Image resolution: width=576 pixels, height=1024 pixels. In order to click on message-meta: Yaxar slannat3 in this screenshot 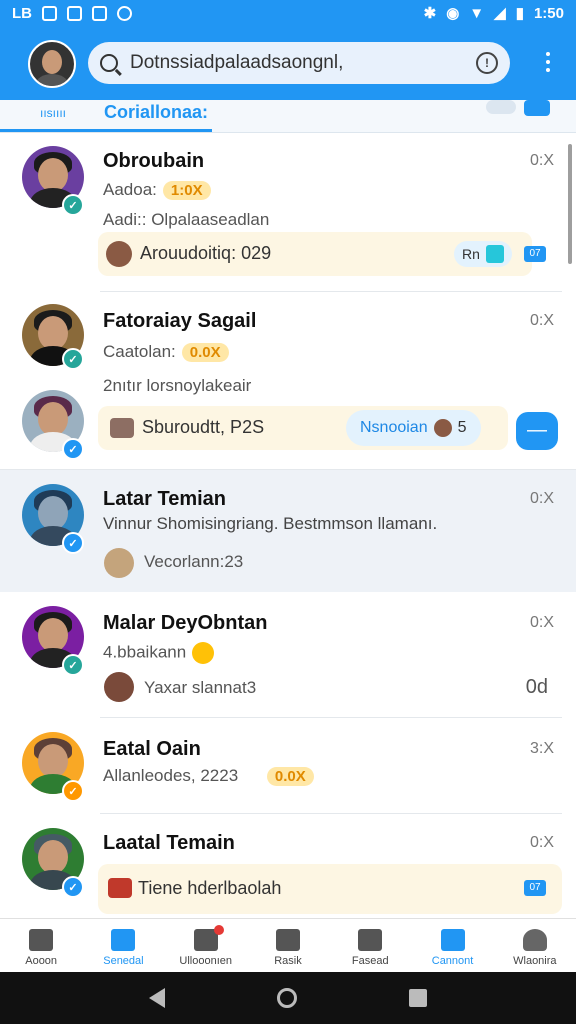, I will do `click(200, 687)`.